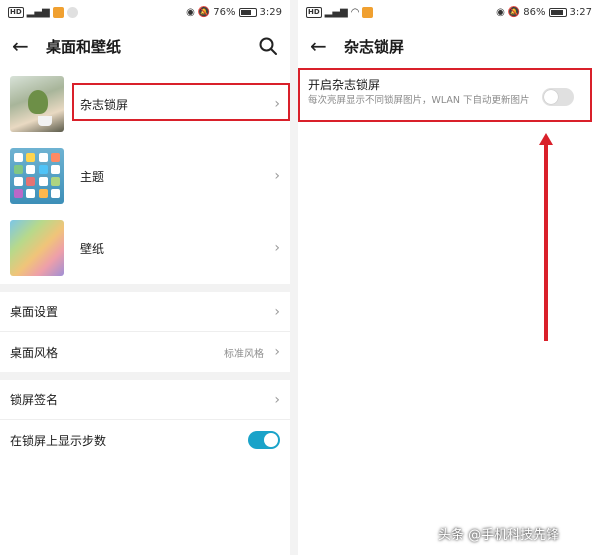 This screenshot has height=555, width=600. I want to click on theme-row: 主题 ›, so click(145, 176).